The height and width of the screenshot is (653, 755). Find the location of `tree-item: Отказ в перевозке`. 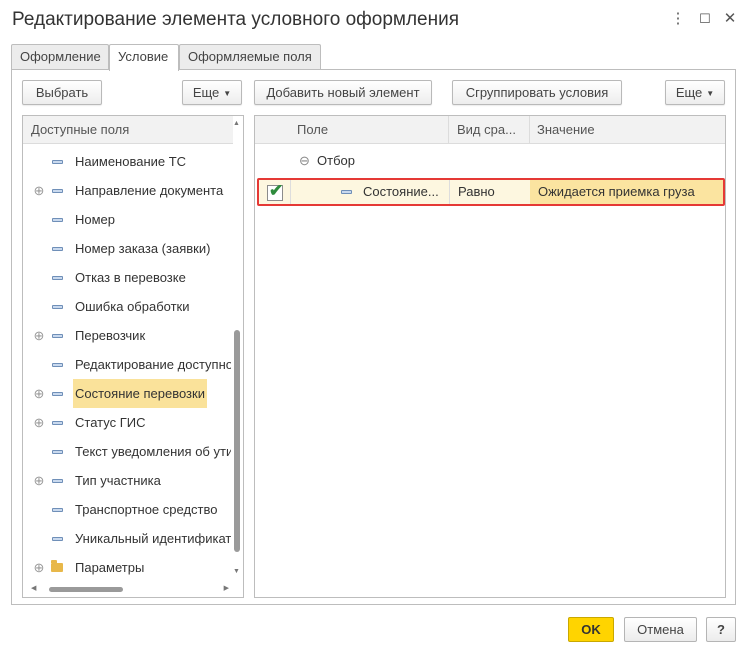

tree-item: Отказ в перевозке is located at coordinates (127, 277).